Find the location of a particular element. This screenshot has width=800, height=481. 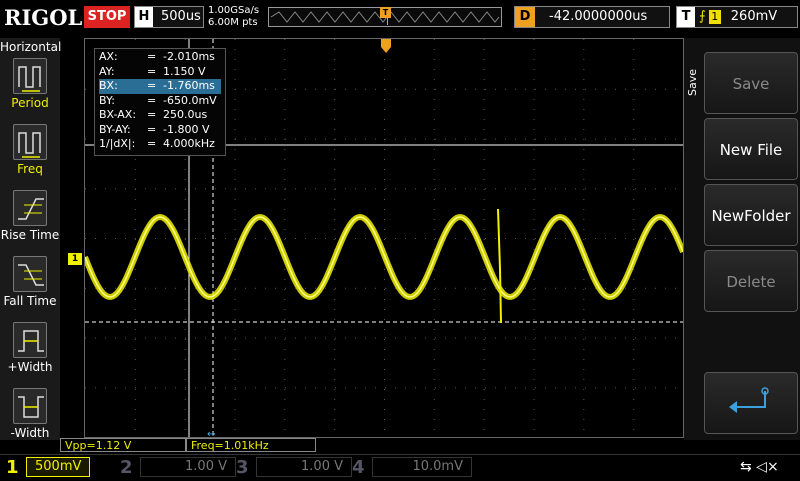

measure-negative-width: -Width is located at coordinates (30, 414).